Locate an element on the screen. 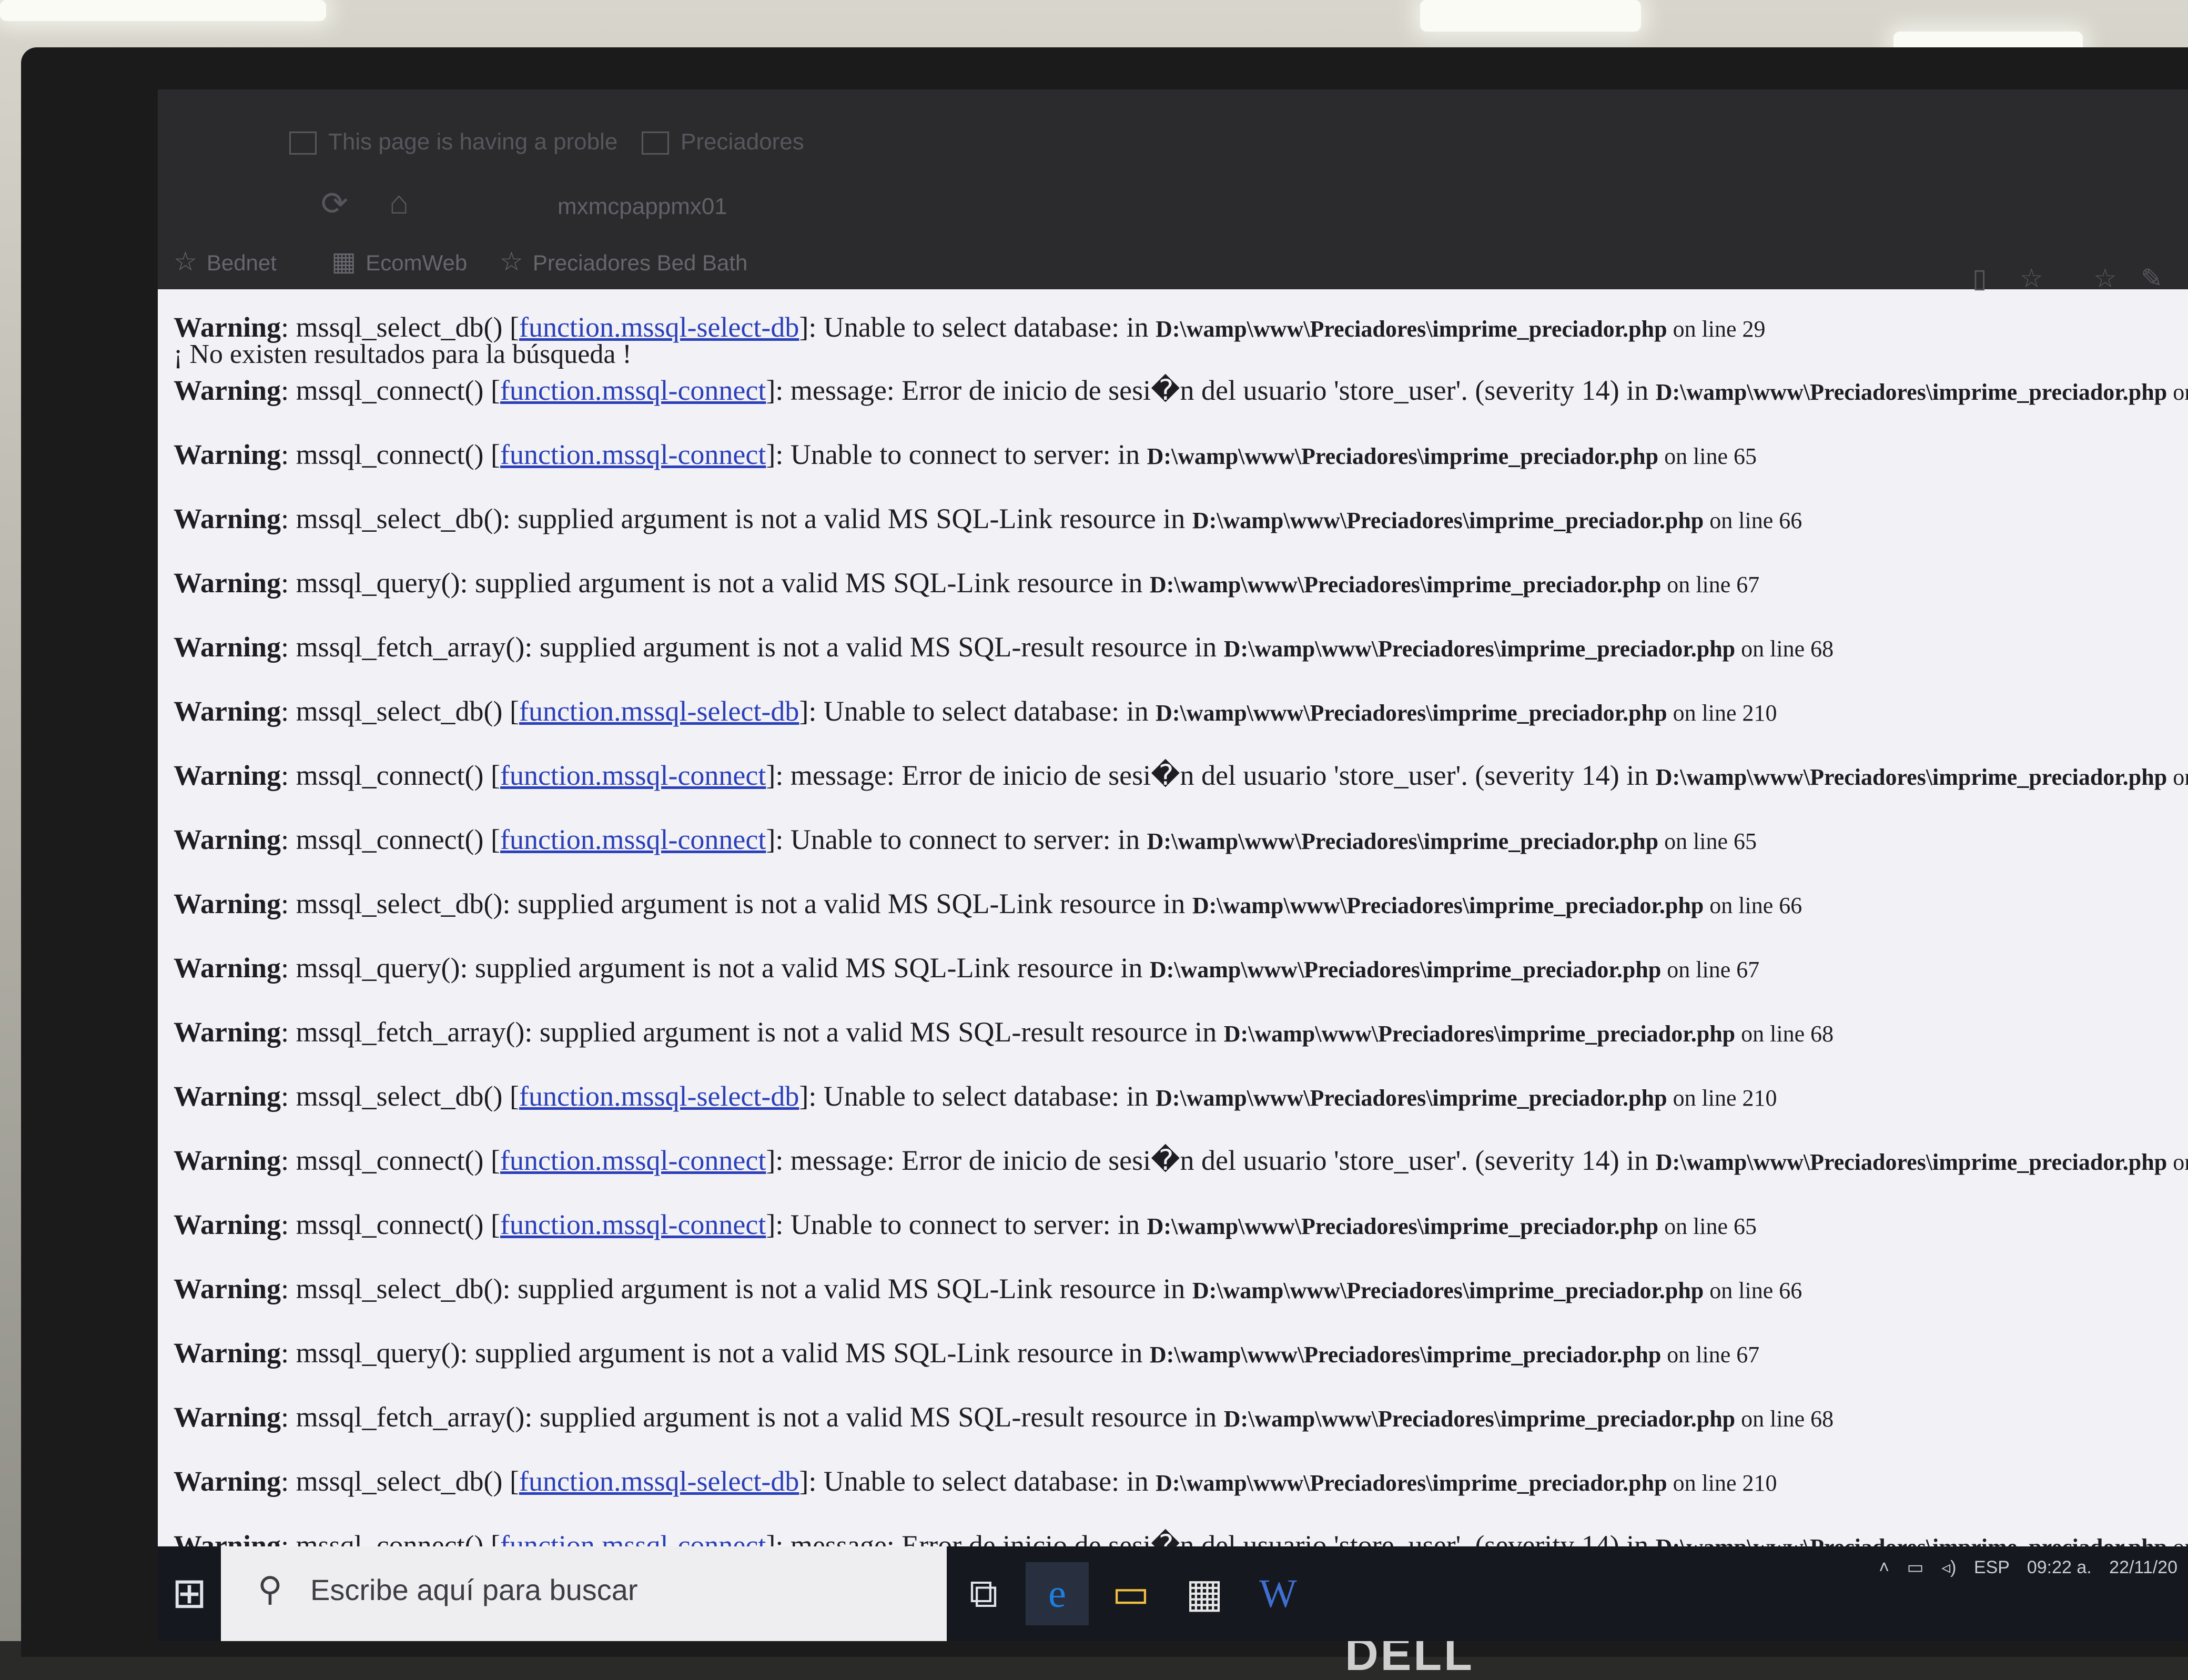 This screenshot has width=2188, height=1680. favorite-ecomweb: ▦ EcomWeb is located at coordinates (399, 261).